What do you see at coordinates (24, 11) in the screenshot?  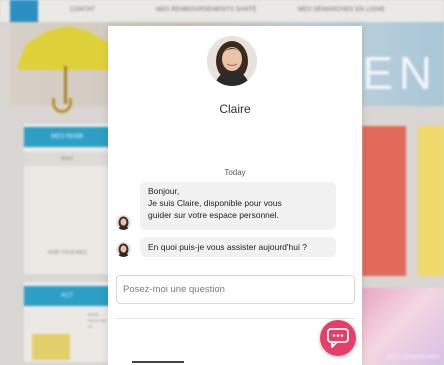 I see `site-logo` at bounding box center [24, 11].